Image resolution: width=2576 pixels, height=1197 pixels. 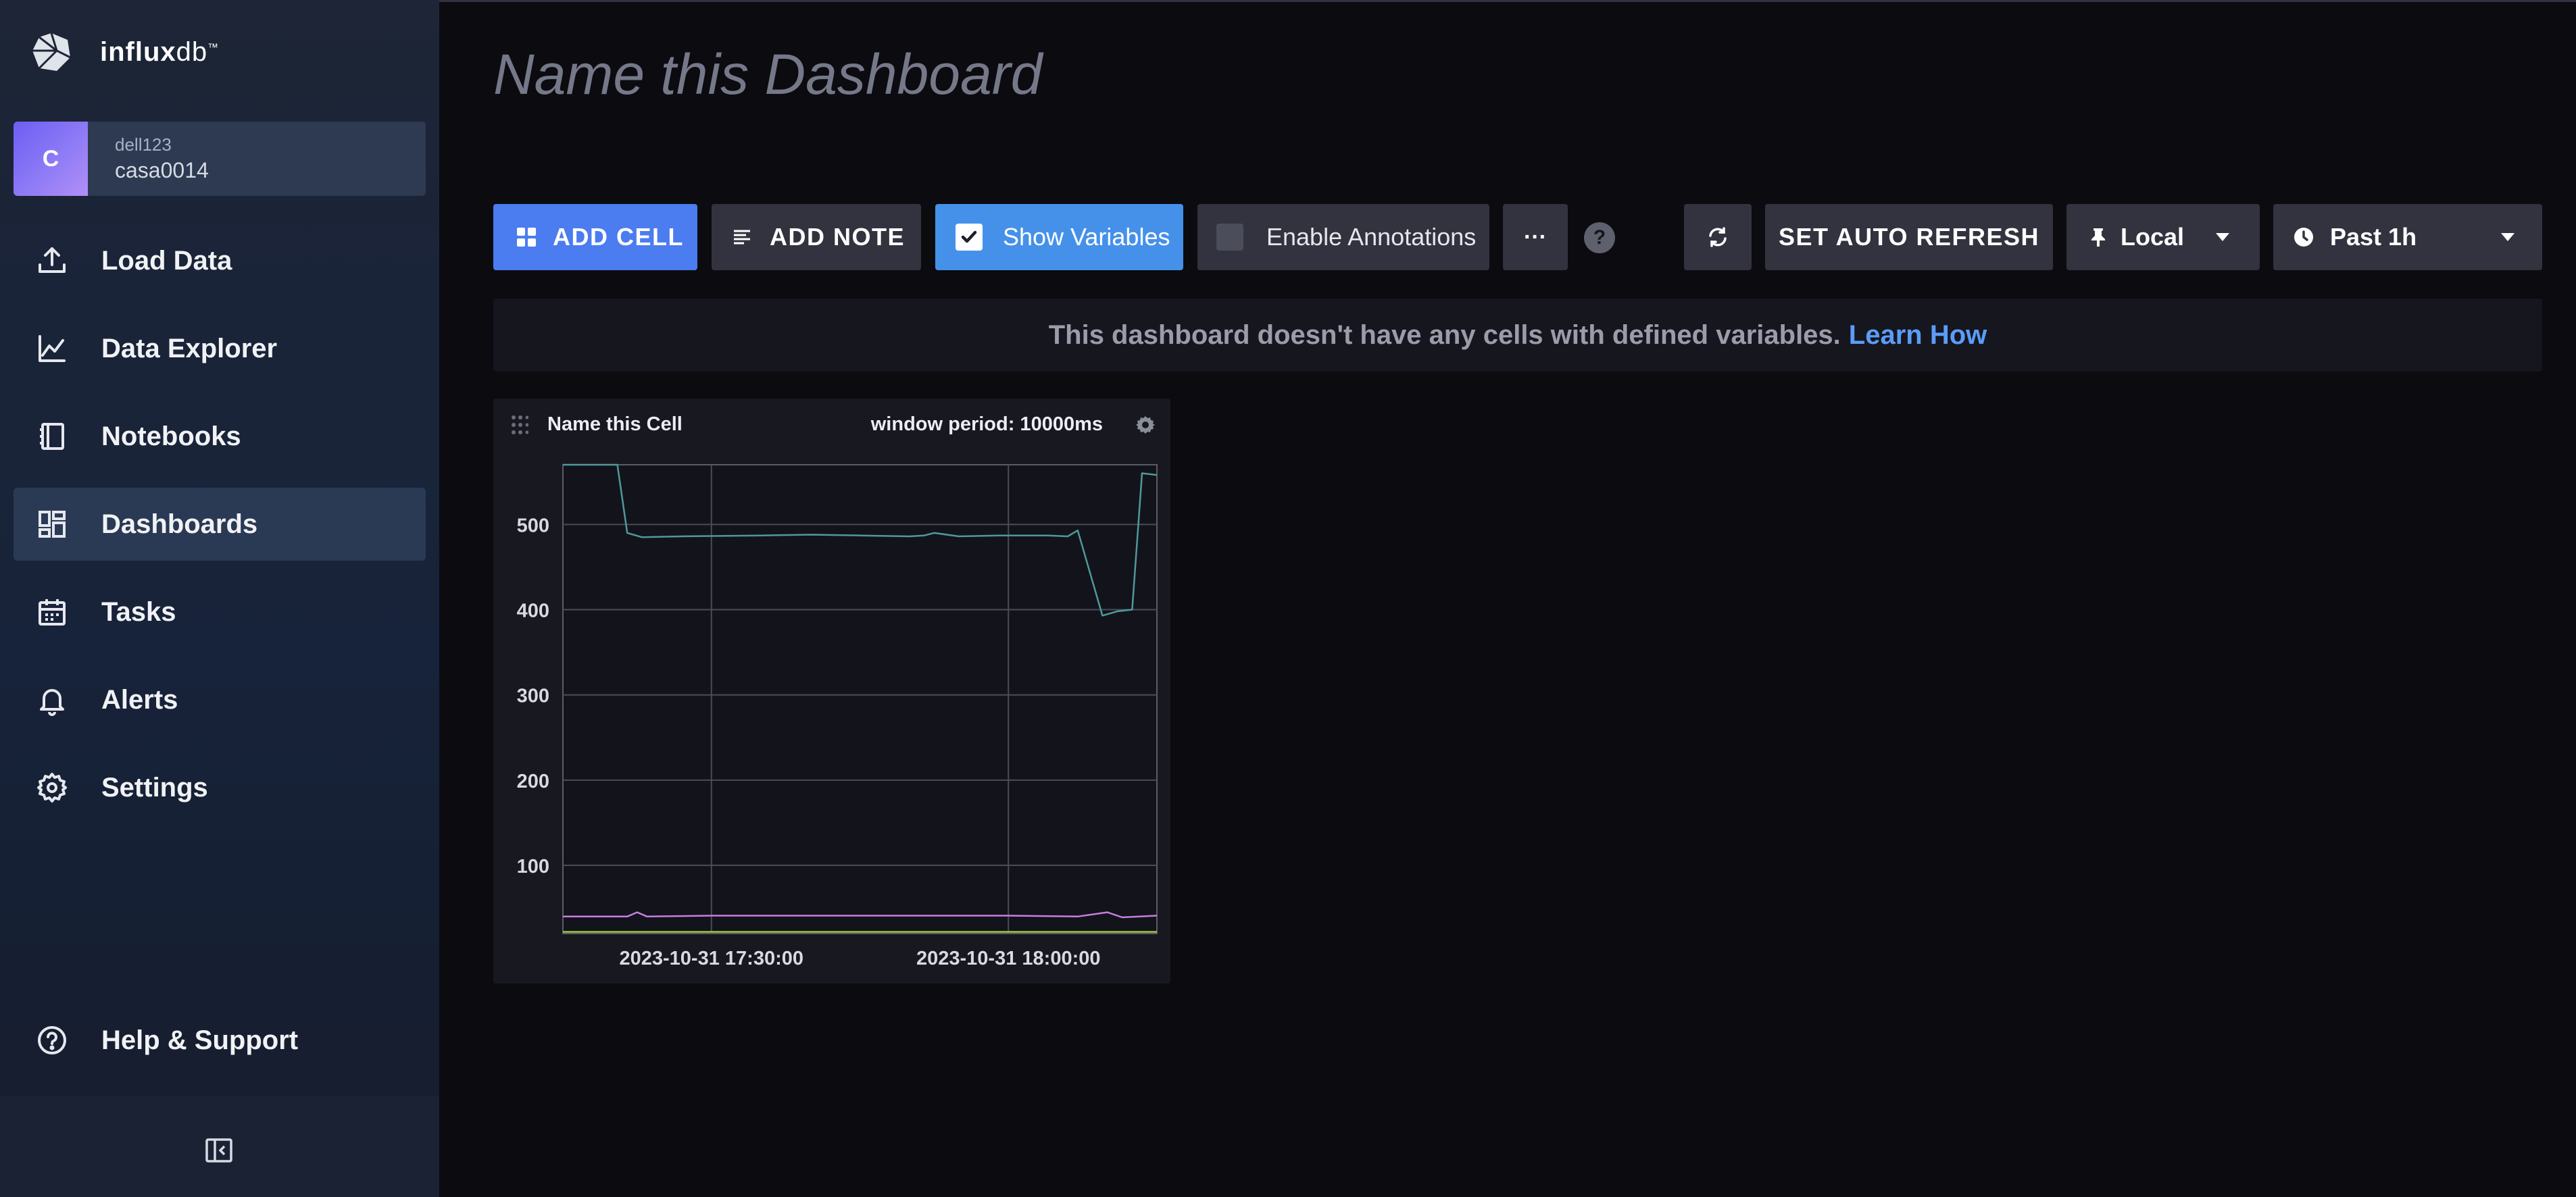 What do you see at coordinates (52, 436) in the screenshot?
I see `notebook-icon` at bounding box center [52, 436].